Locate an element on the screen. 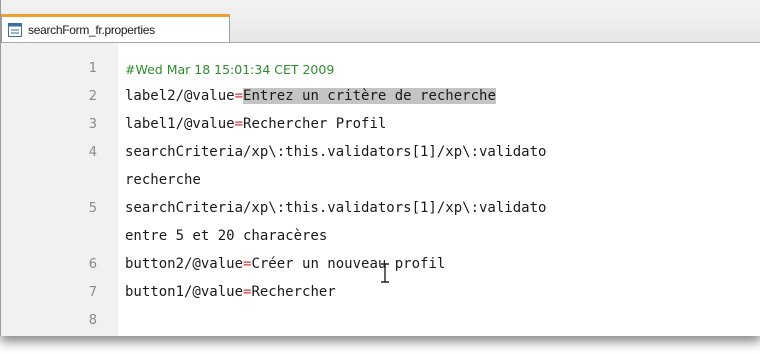  line-number: 6 is located at coordinates (92, 264).